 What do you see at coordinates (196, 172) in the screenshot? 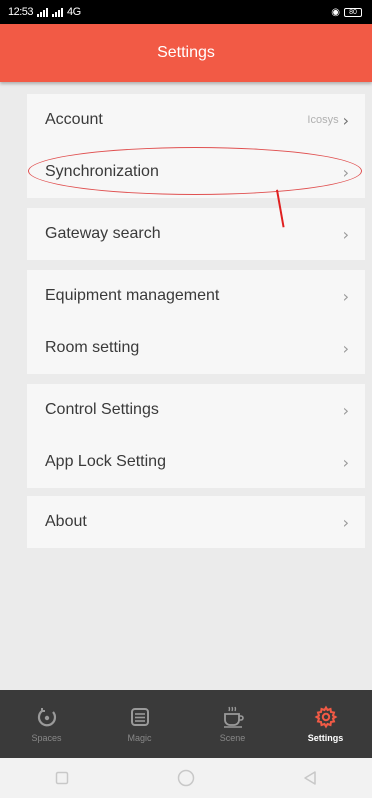
I see `settings-item-synchronization: Synchronization ›` at bounding box center [196, 172].